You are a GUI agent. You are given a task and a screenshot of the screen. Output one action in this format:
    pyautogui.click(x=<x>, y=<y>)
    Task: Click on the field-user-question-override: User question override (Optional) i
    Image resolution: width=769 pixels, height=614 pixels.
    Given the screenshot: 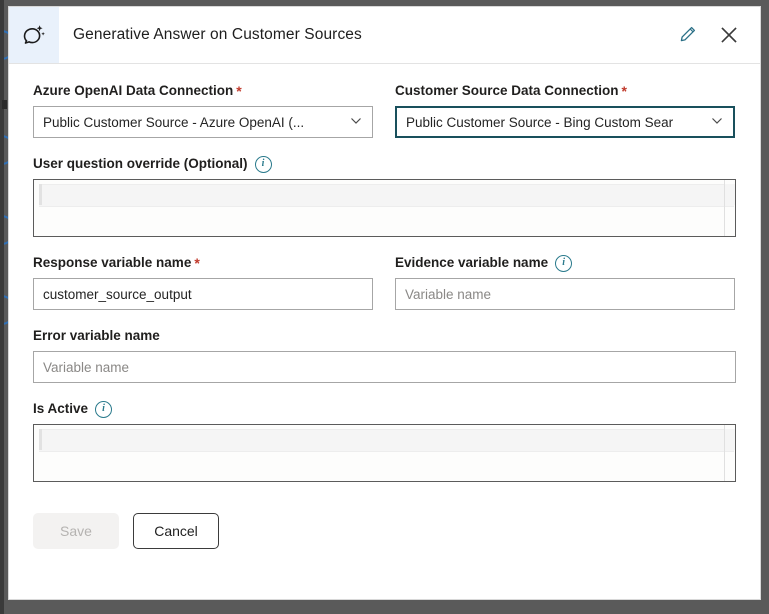 What is the action you would take?
    pyautogui.click(x=384, y=196)
    